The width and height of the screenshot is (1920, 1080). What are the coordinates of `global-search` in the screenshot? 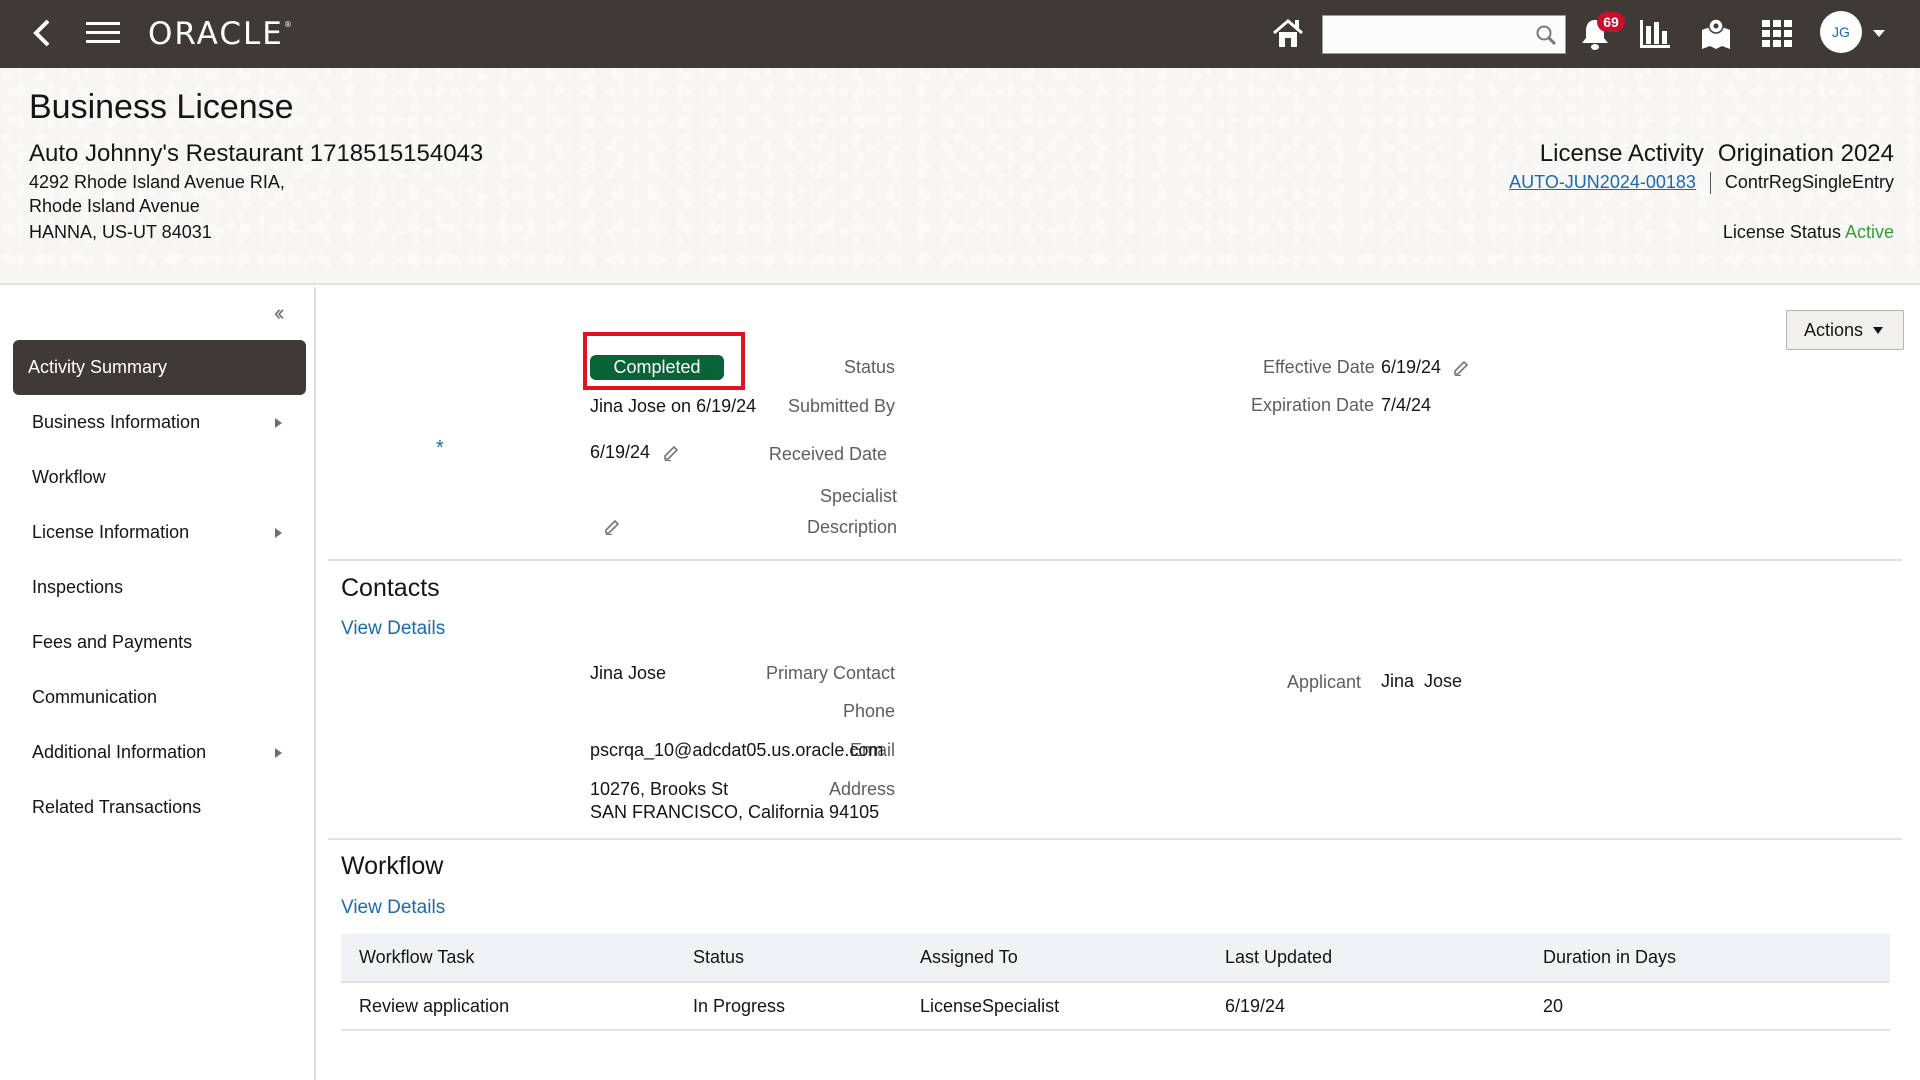 It's located at (1444, 34).